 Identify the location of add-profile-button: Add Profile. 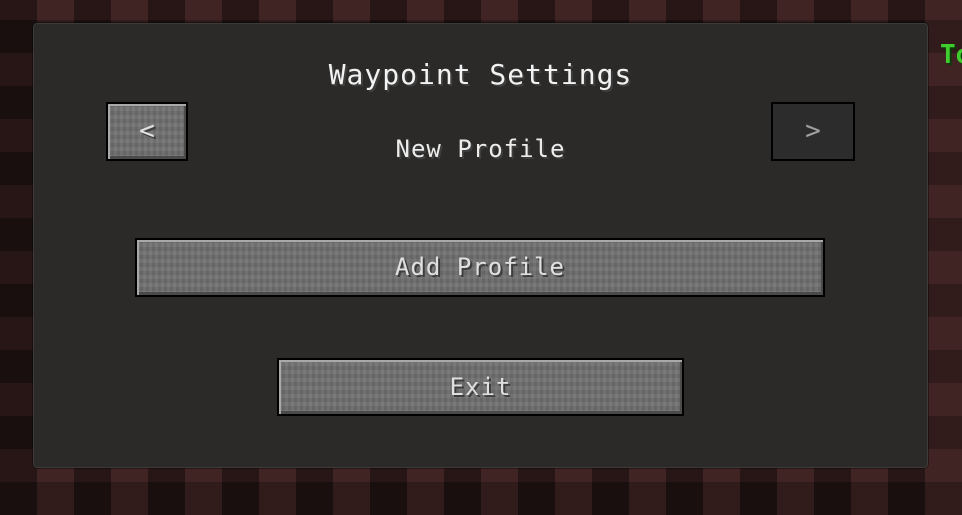
(480, 267).